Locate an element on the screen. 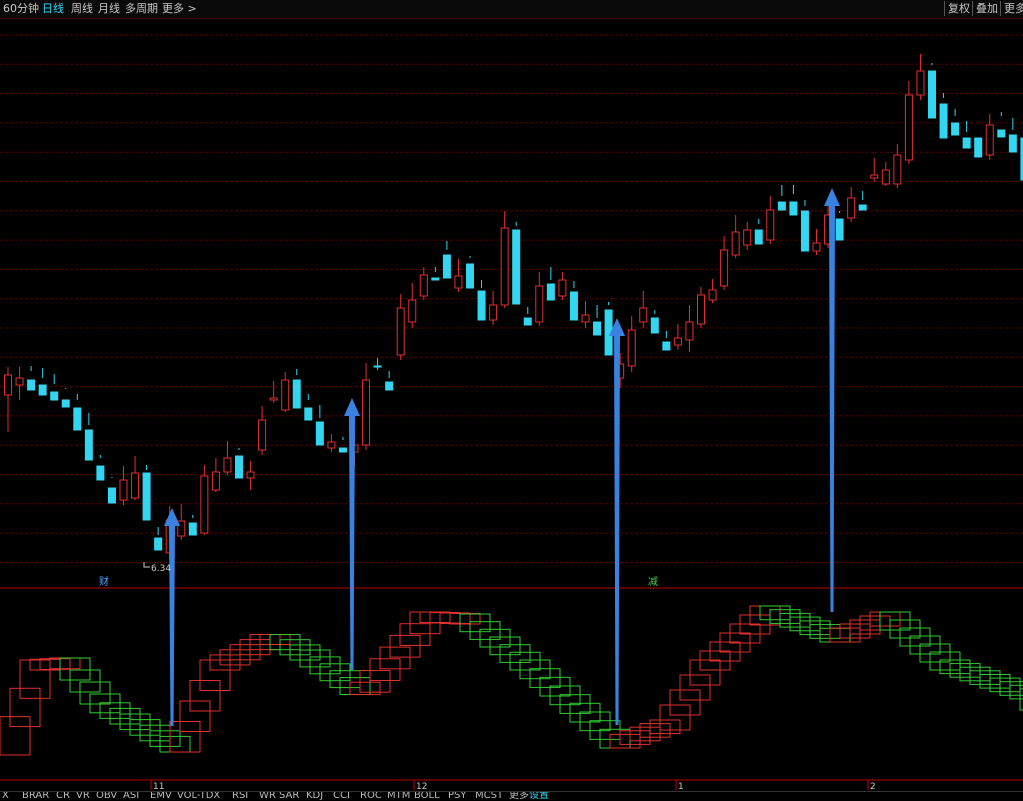  time-axis: 11 12 1 2 is located at coordinates (511, 785).